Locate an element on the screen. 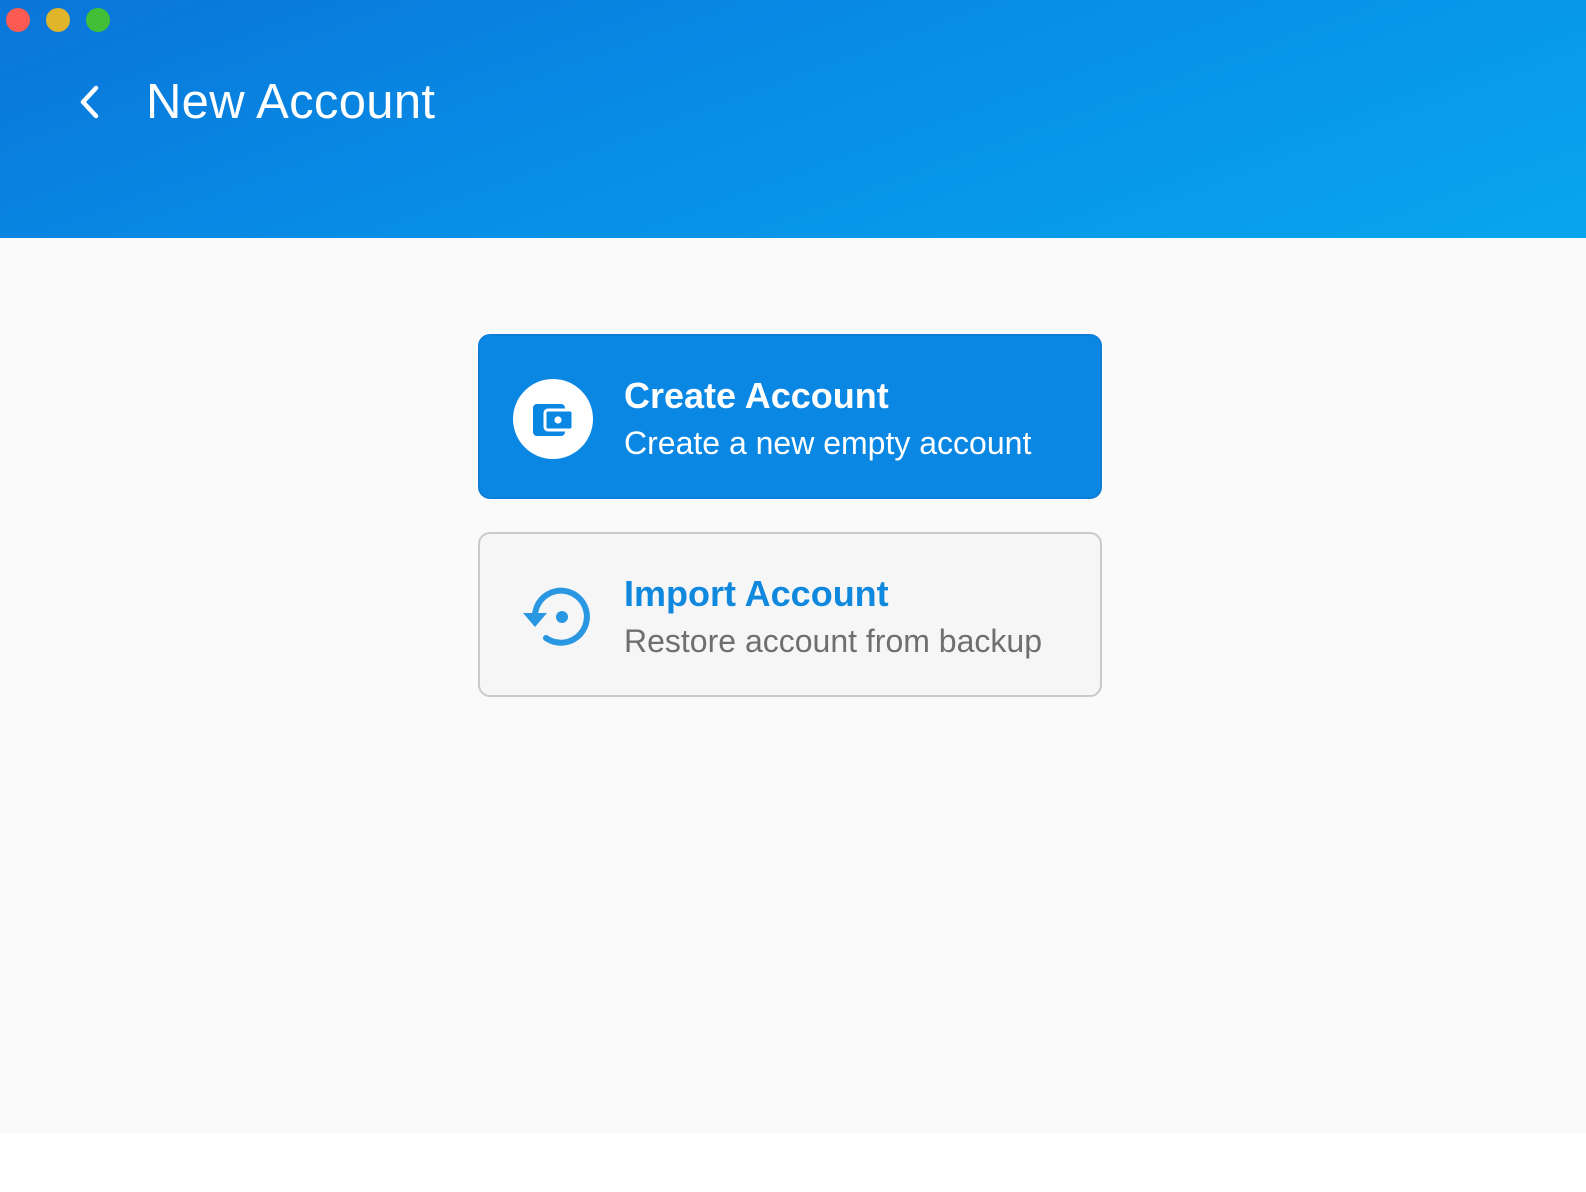 The height and width of the screenshot is (1192, 1586). chevron-left-icon is located at coordinates (89, 102).